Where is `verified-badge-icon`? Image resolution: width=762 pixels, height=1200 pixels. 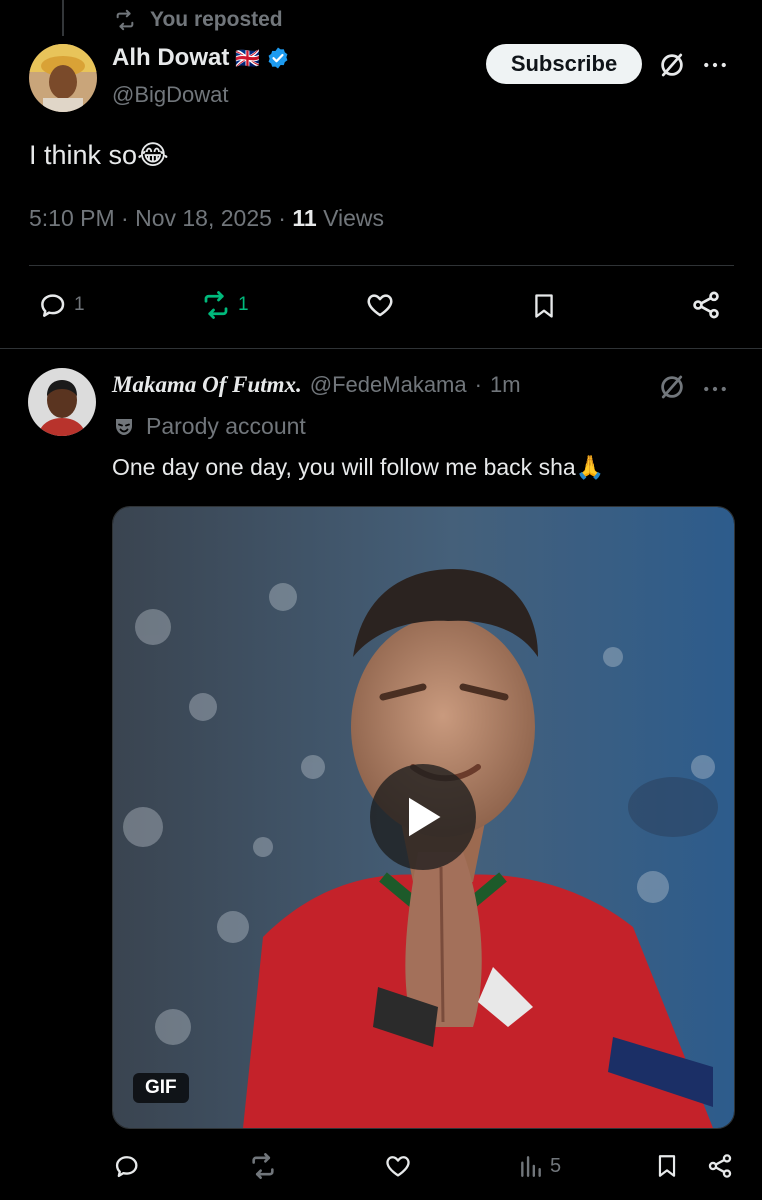
verified-badge-icon is located at coordinates (278, 58).